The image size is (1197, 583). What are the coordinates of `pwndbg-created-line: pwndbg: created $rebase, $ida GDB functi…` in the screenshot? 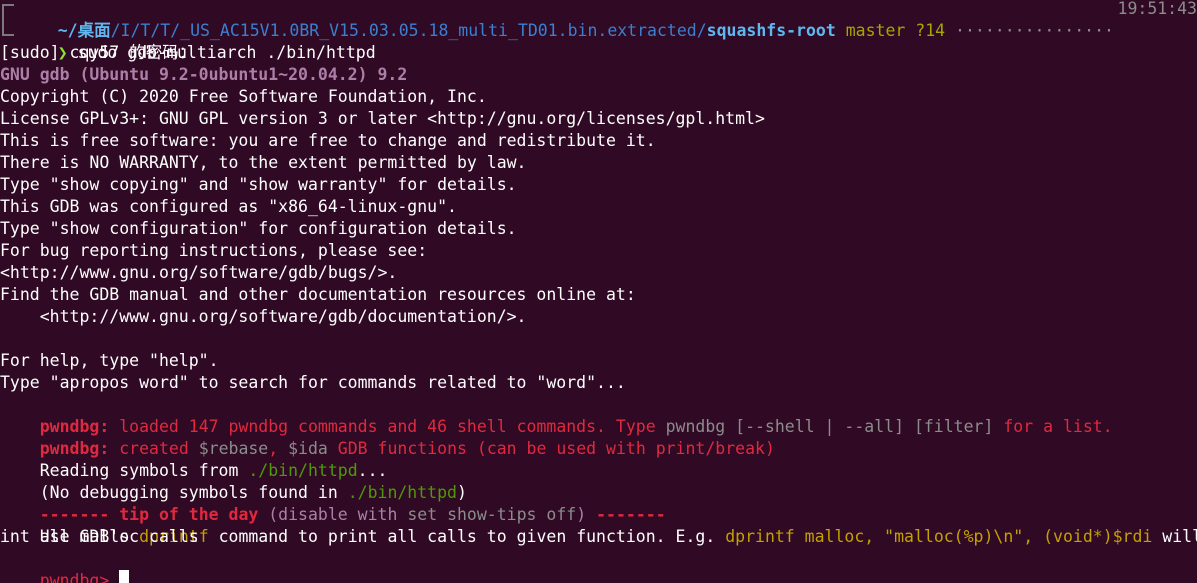 It's located at (407, 448).